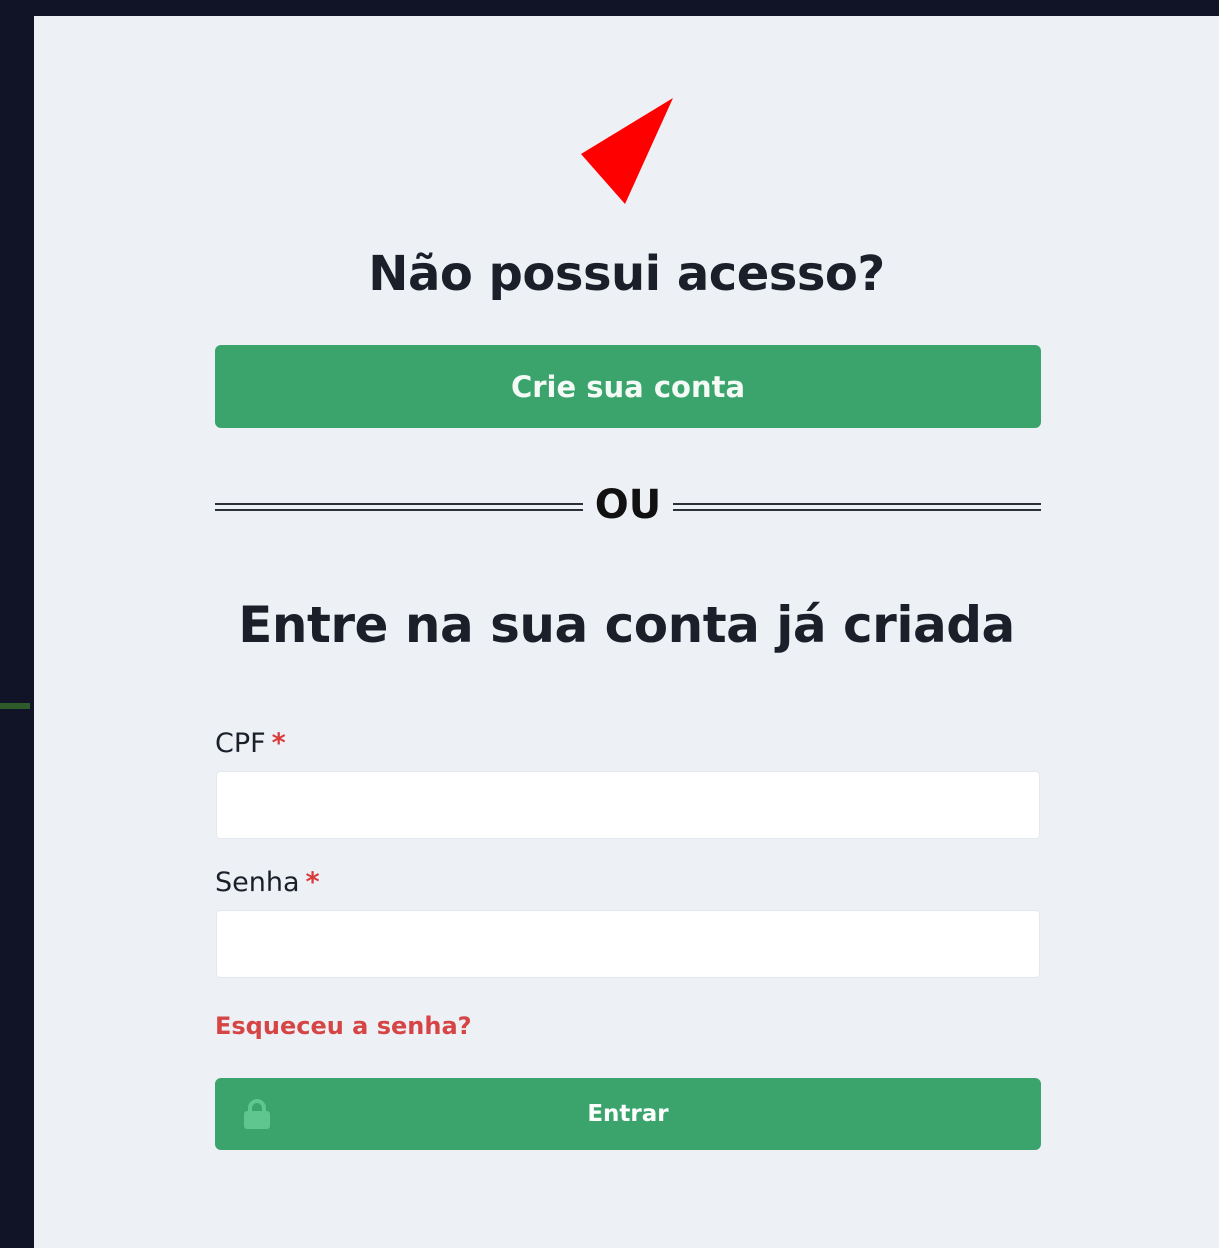 Image resolution: width=1219 pixels, height=1248 pixels. Describe the element at coordinates (857, 507) in the screenshot. I see `divider-line-right` at that location.